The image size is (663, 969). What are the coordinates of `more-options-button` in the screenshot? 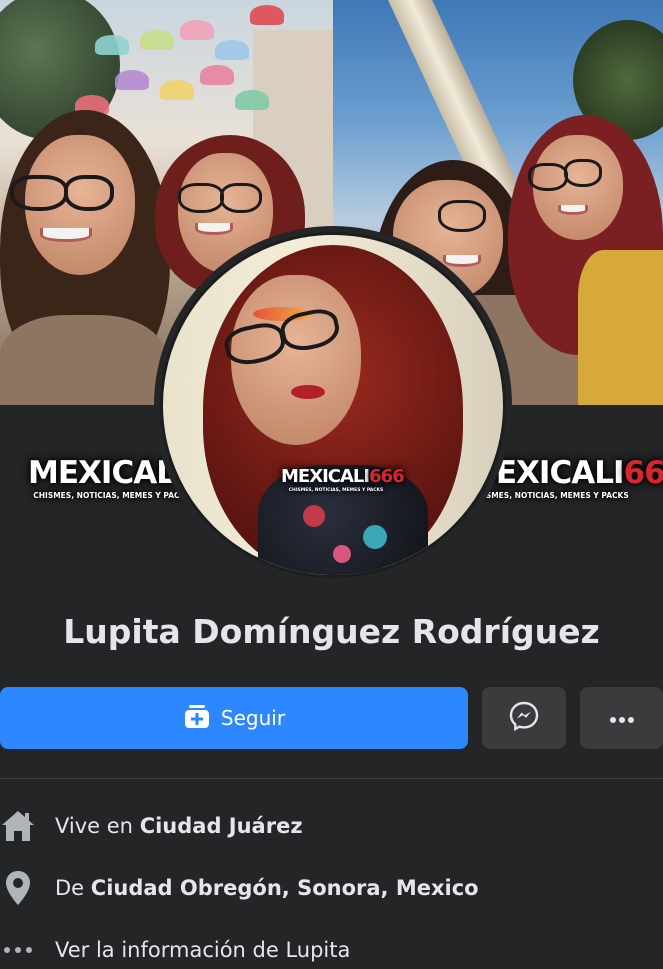 It's located at (621, 718).